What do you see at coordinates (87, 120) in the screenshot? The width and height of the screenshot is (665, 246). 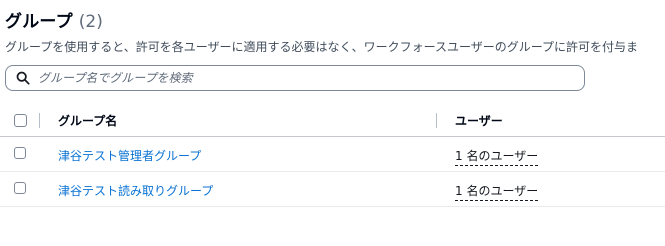 I see `column-header-group-name: グループ名` at bounding box center [87, 120].